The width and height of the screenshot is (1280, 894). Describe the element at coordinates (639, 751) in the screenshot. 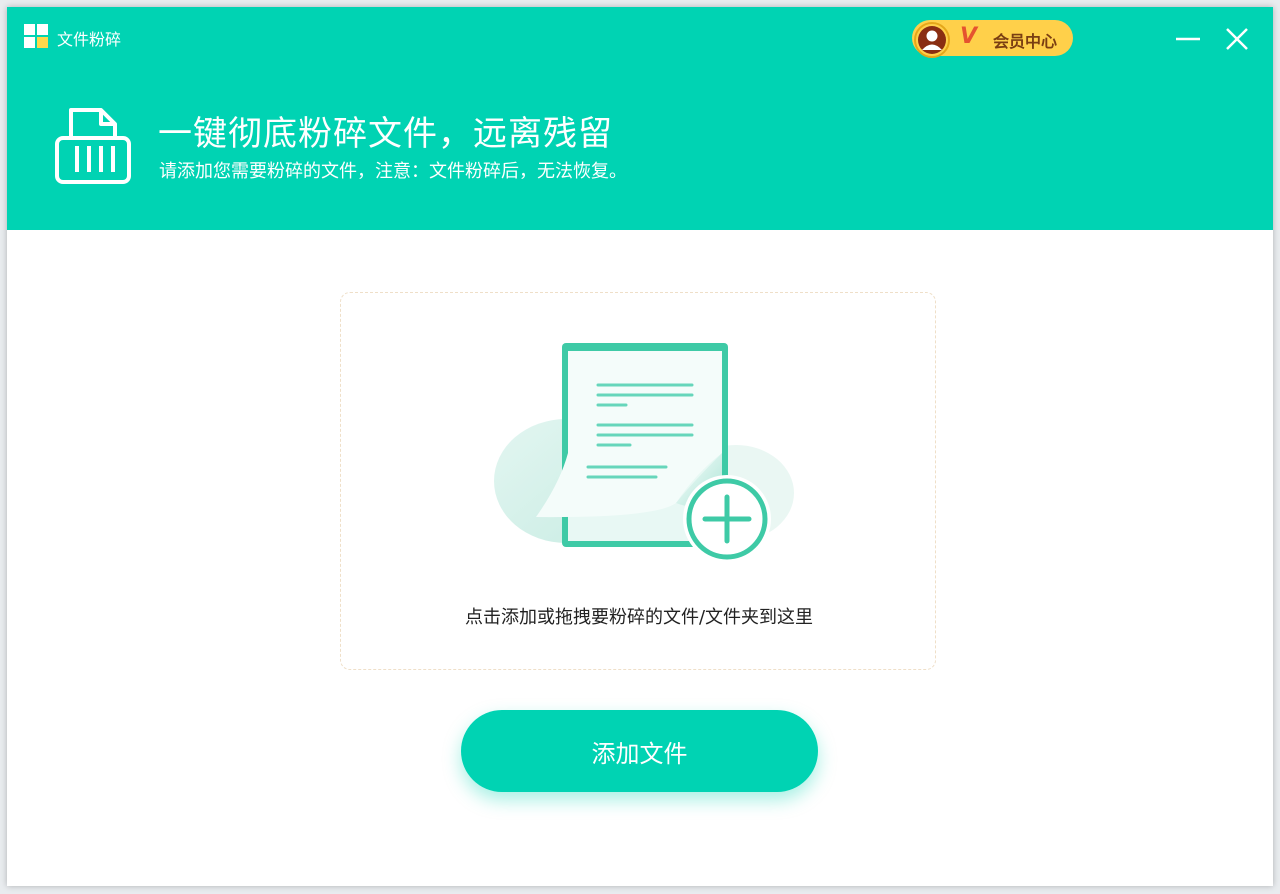

I see `add-file-button: 添加文件` at that location.